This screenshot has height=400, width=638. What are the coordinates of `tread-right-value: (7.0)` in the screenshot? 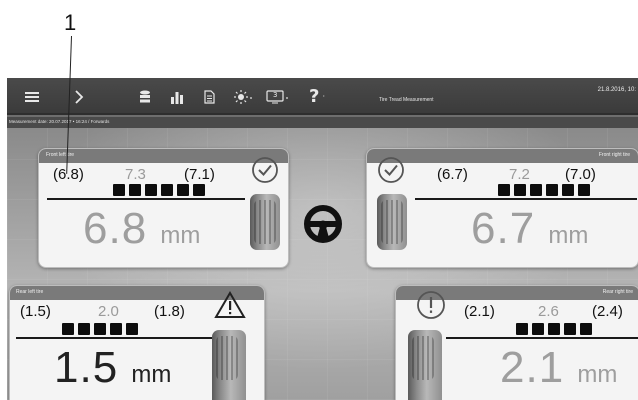 It's located at (580, 174).